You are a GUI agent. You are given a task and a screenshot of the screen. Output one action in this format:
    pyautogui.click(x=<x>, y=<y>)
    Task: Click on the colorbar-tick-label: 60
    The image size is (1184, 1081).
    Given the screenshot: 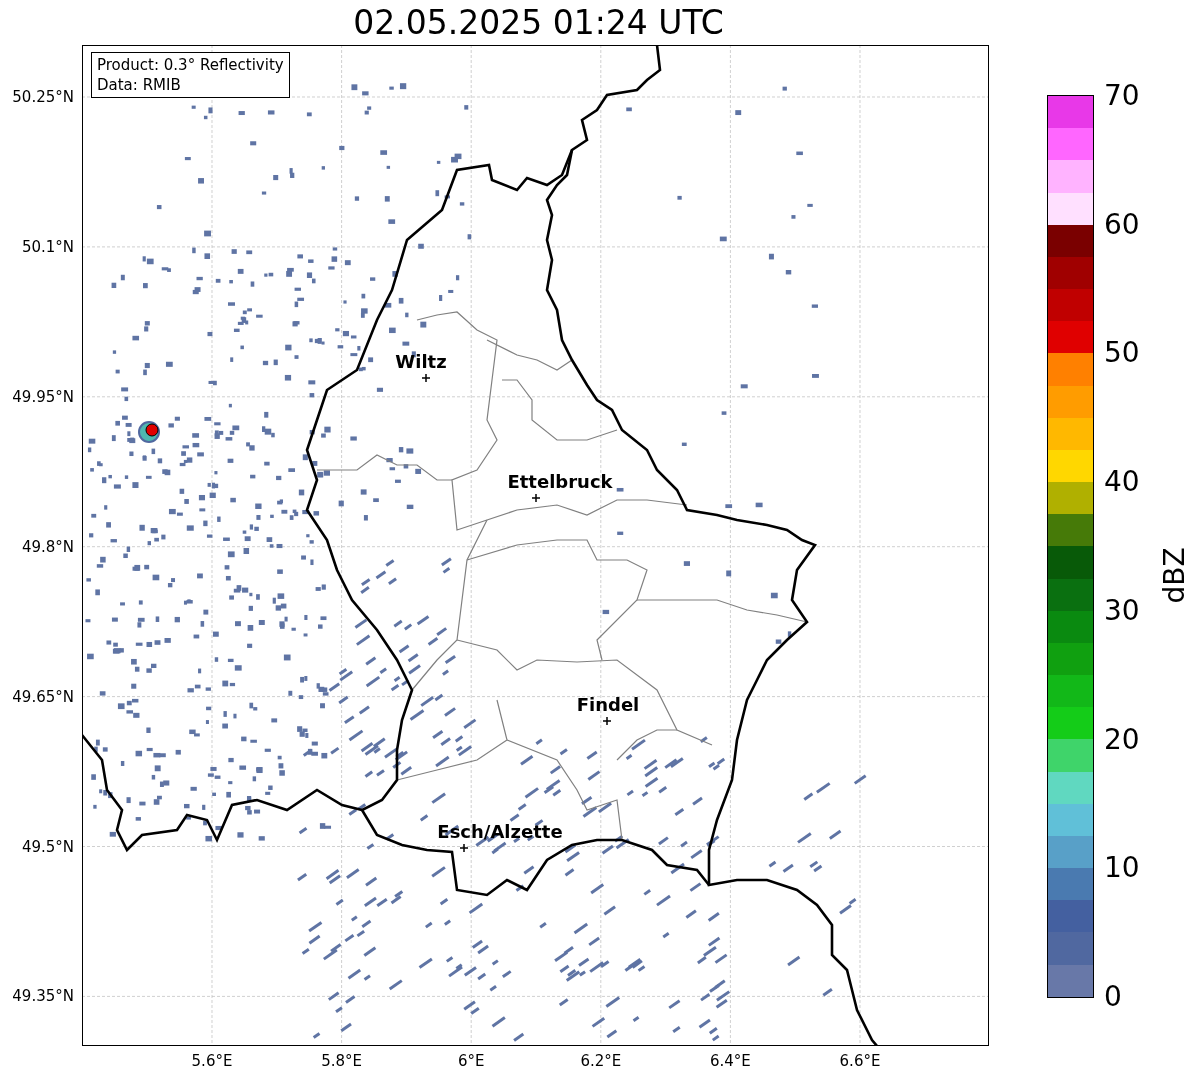 What is the action you would take?
    pyautogui.click(x=1122, y=224)
    